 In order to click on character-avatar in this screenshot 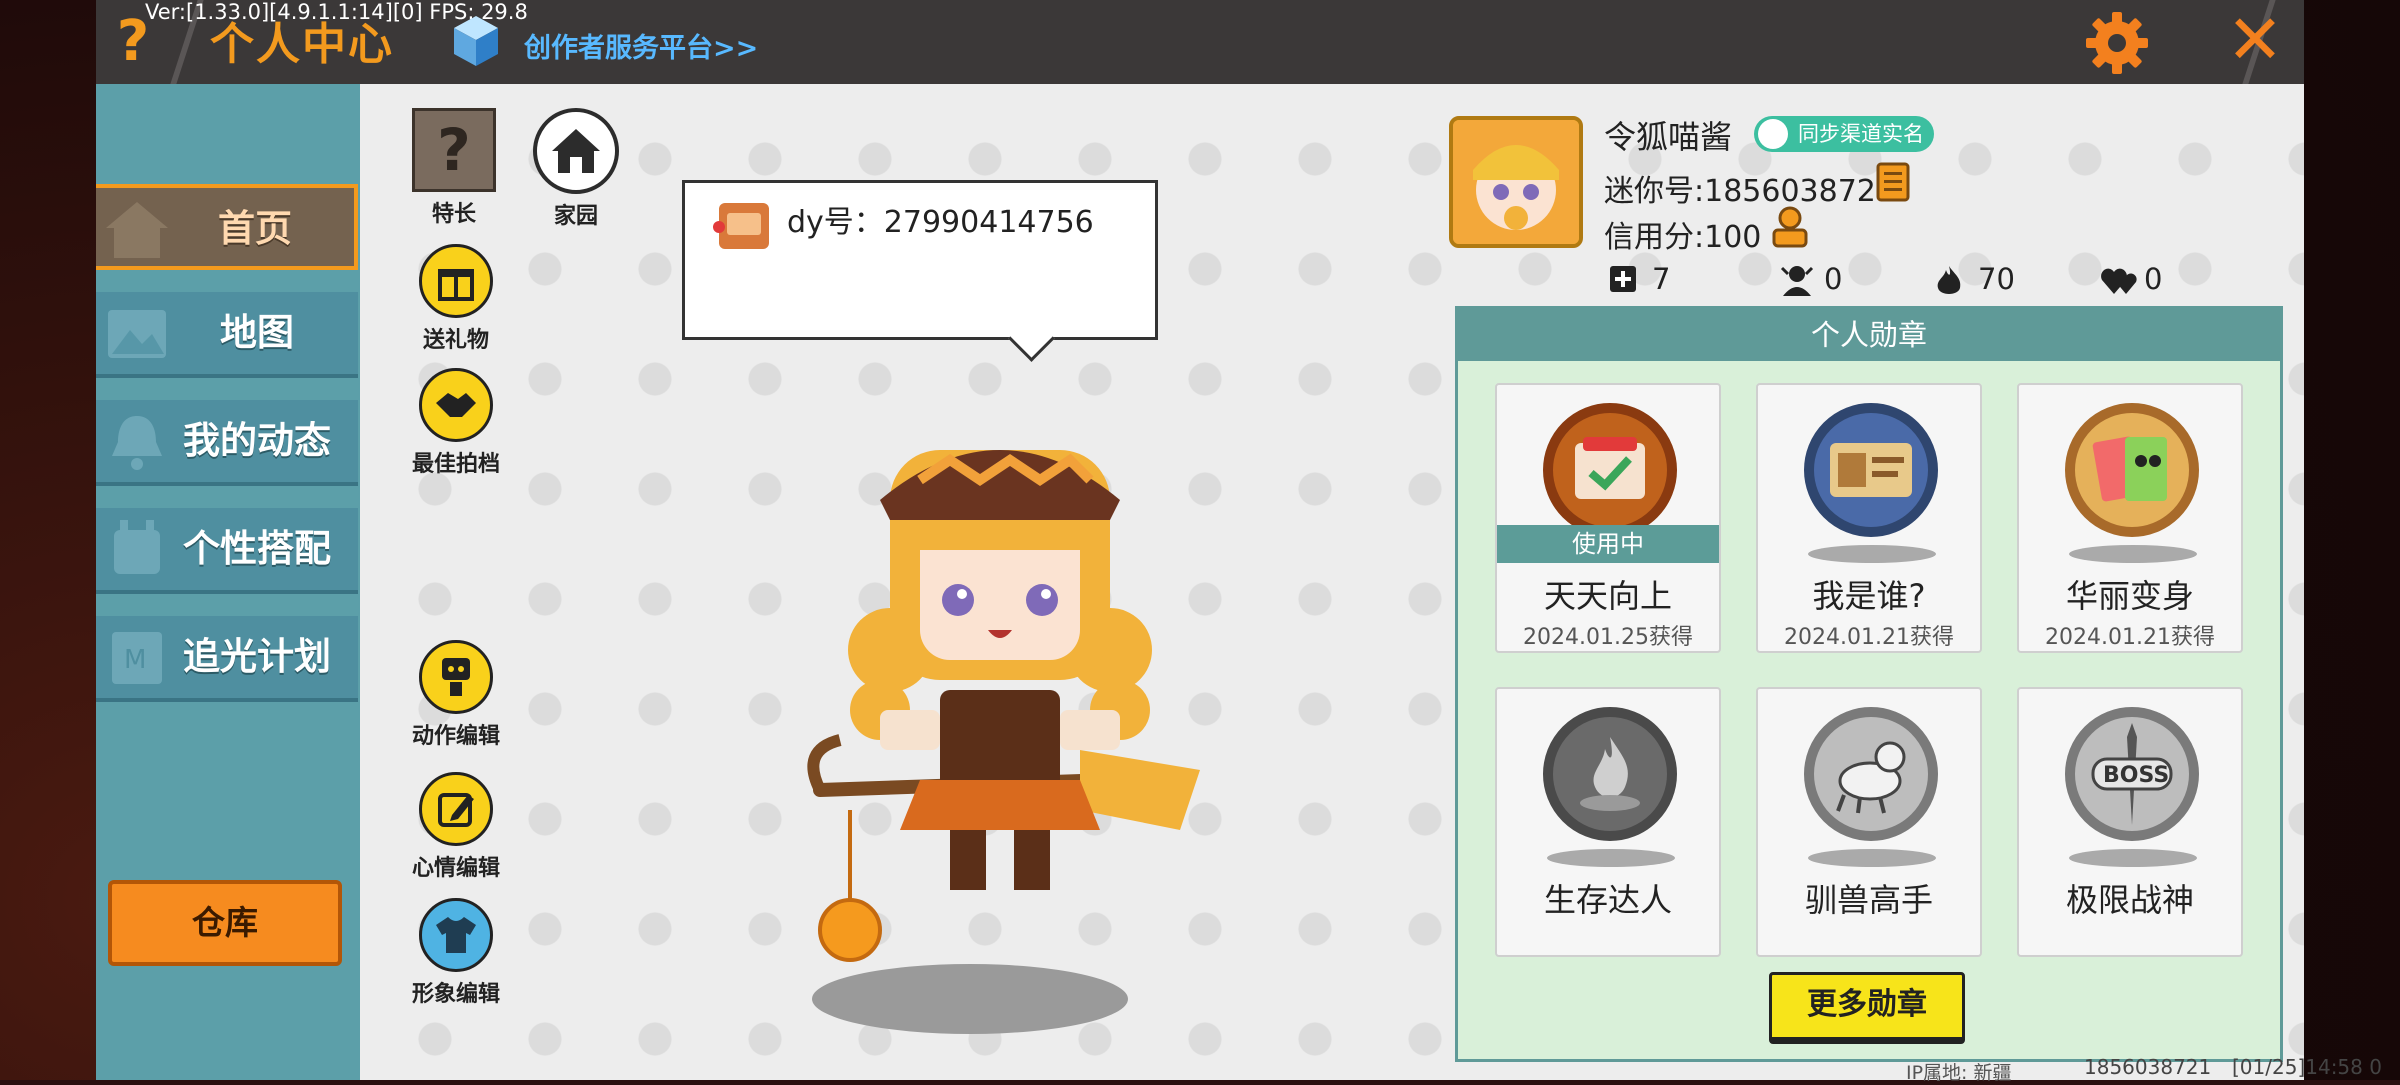, I will do `click(1000, 690)`.